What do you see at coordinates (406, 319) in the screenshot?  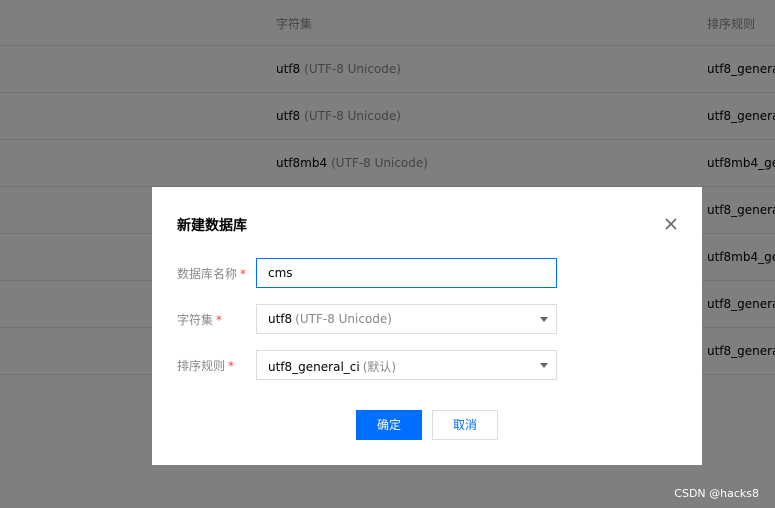 I see `charset-select: utf8 (UTF-8 Unicode)` at bounding box center [406, 319].